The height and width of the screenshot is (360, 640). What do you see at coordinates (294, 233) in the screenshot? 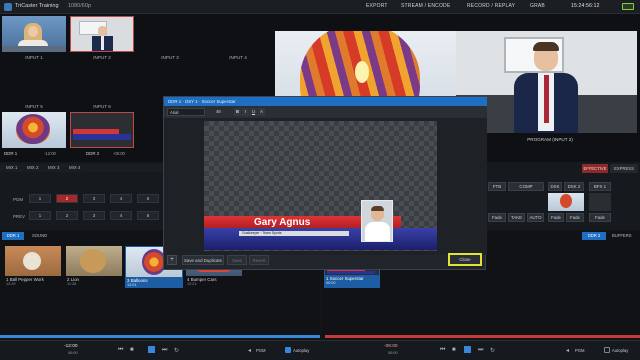
I see `title-subtitle-strip: Goalkeeper · Team Sports` at bounding box center [294, 233].